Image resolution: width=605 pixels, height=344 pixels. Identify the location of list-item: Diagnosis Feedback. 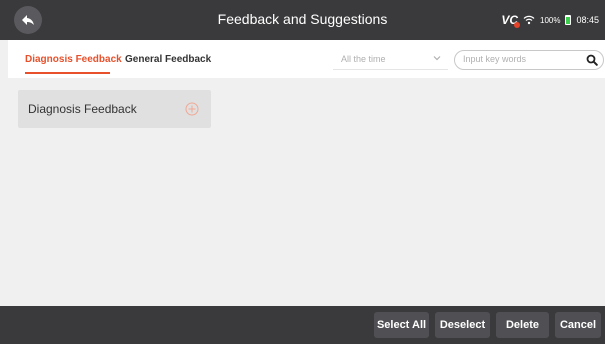
(114, 109).